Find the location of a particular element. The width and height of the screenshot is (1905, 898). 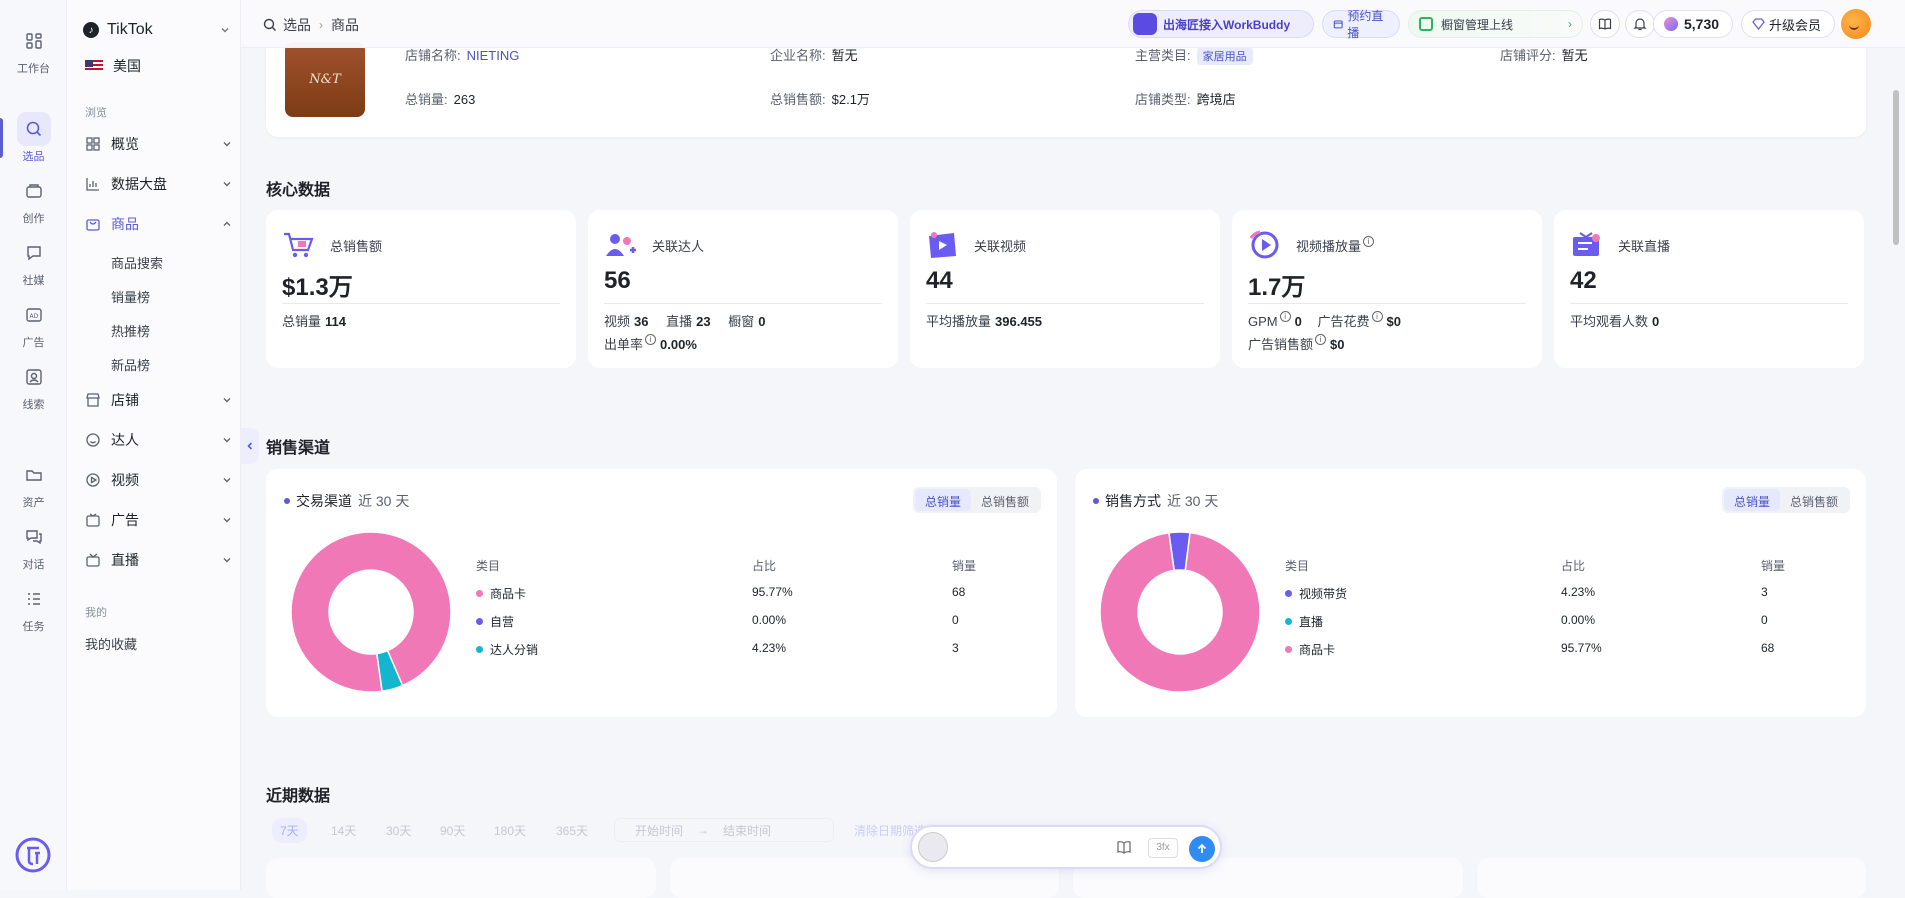

calendar-icon is located at coordinates (1338, 24).